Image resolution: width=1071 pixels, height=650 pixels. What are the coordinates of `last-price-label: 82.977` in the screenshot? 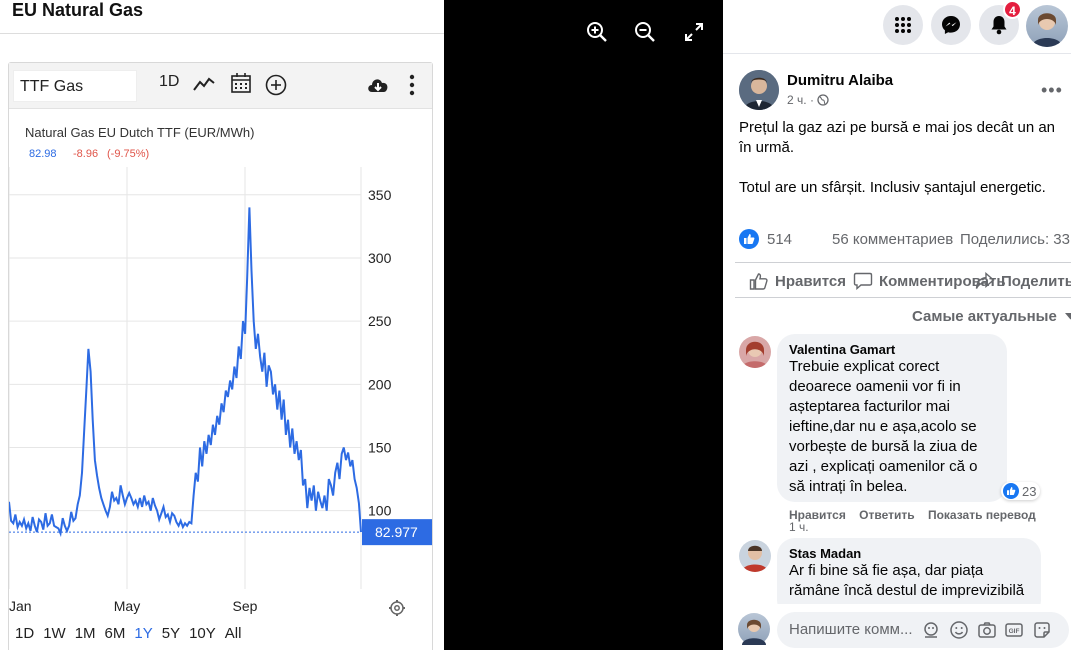 It's located at (396, 532).